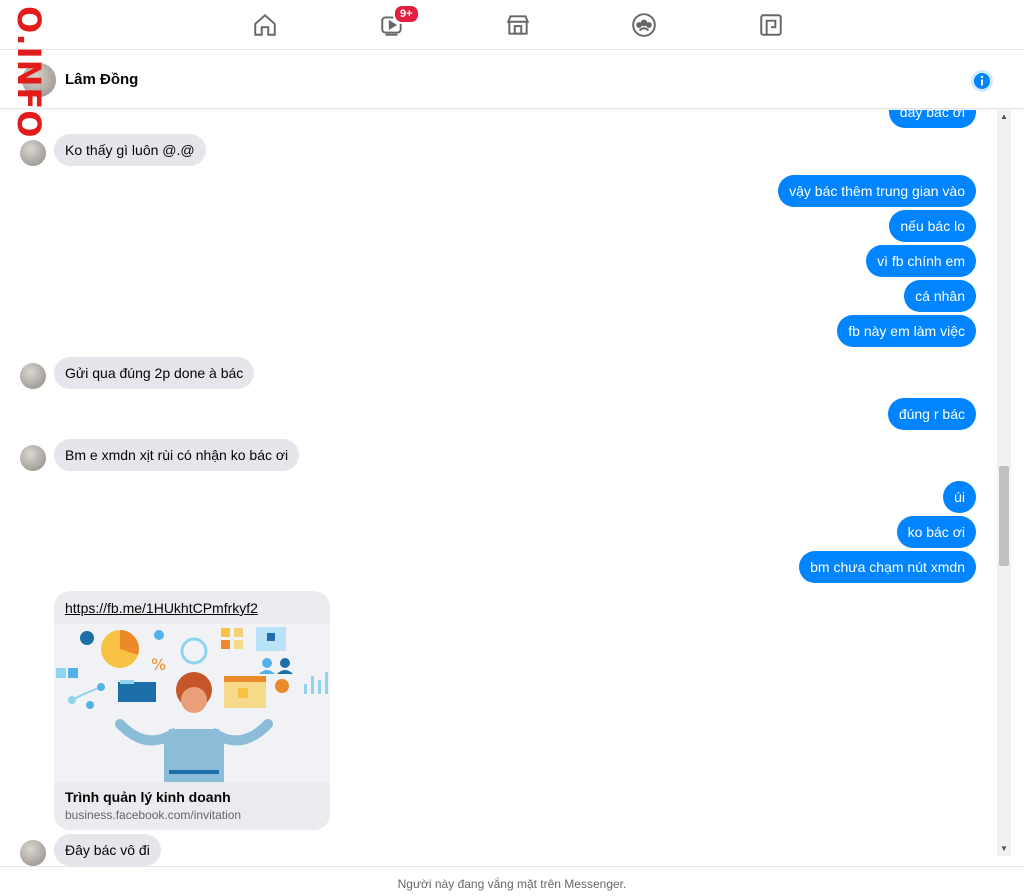 This screenshot has height=896, width=1024. Describe the element at coordinates (148, 797) in the screenshot. I see `link-title: Trình quản lý kinh doanh` at that location.